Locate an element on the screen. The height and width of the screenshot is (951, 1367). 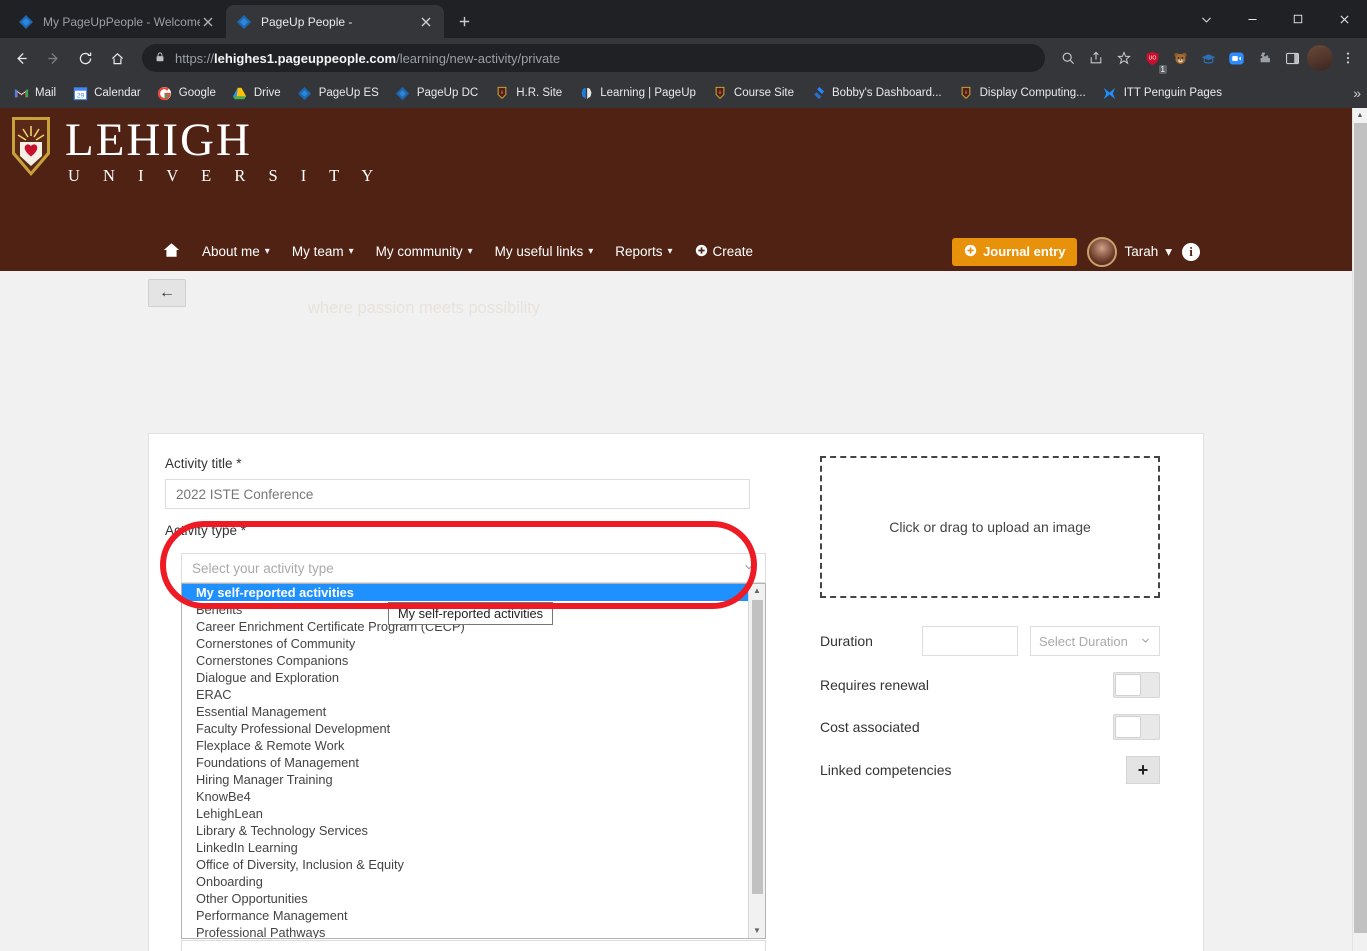
page-scrollbar-thumb is located at coordinates (1360, 528).